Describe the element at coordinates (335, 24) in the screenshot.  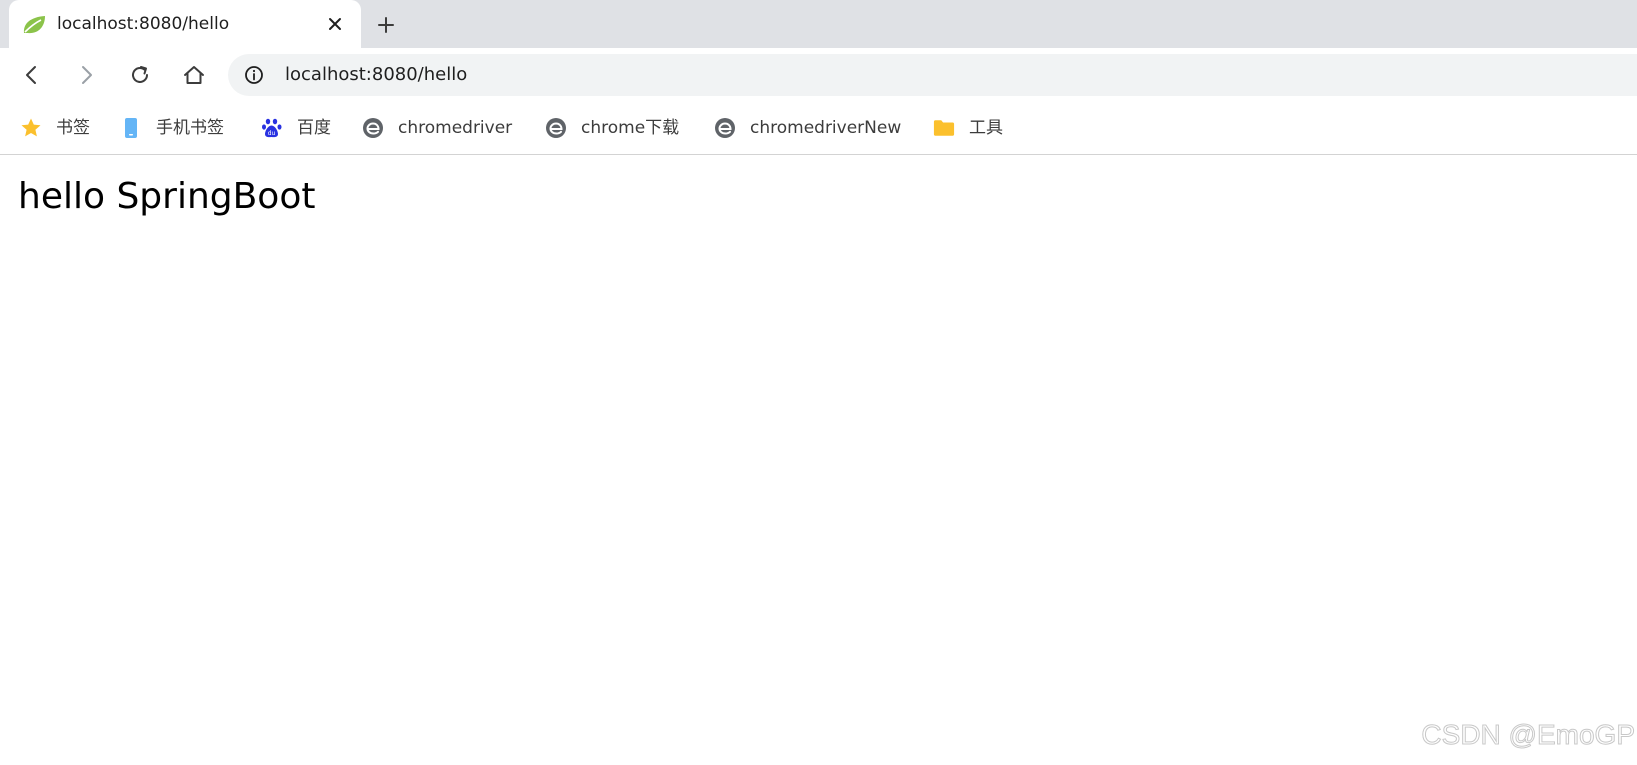
I see `close-icon` at that location.